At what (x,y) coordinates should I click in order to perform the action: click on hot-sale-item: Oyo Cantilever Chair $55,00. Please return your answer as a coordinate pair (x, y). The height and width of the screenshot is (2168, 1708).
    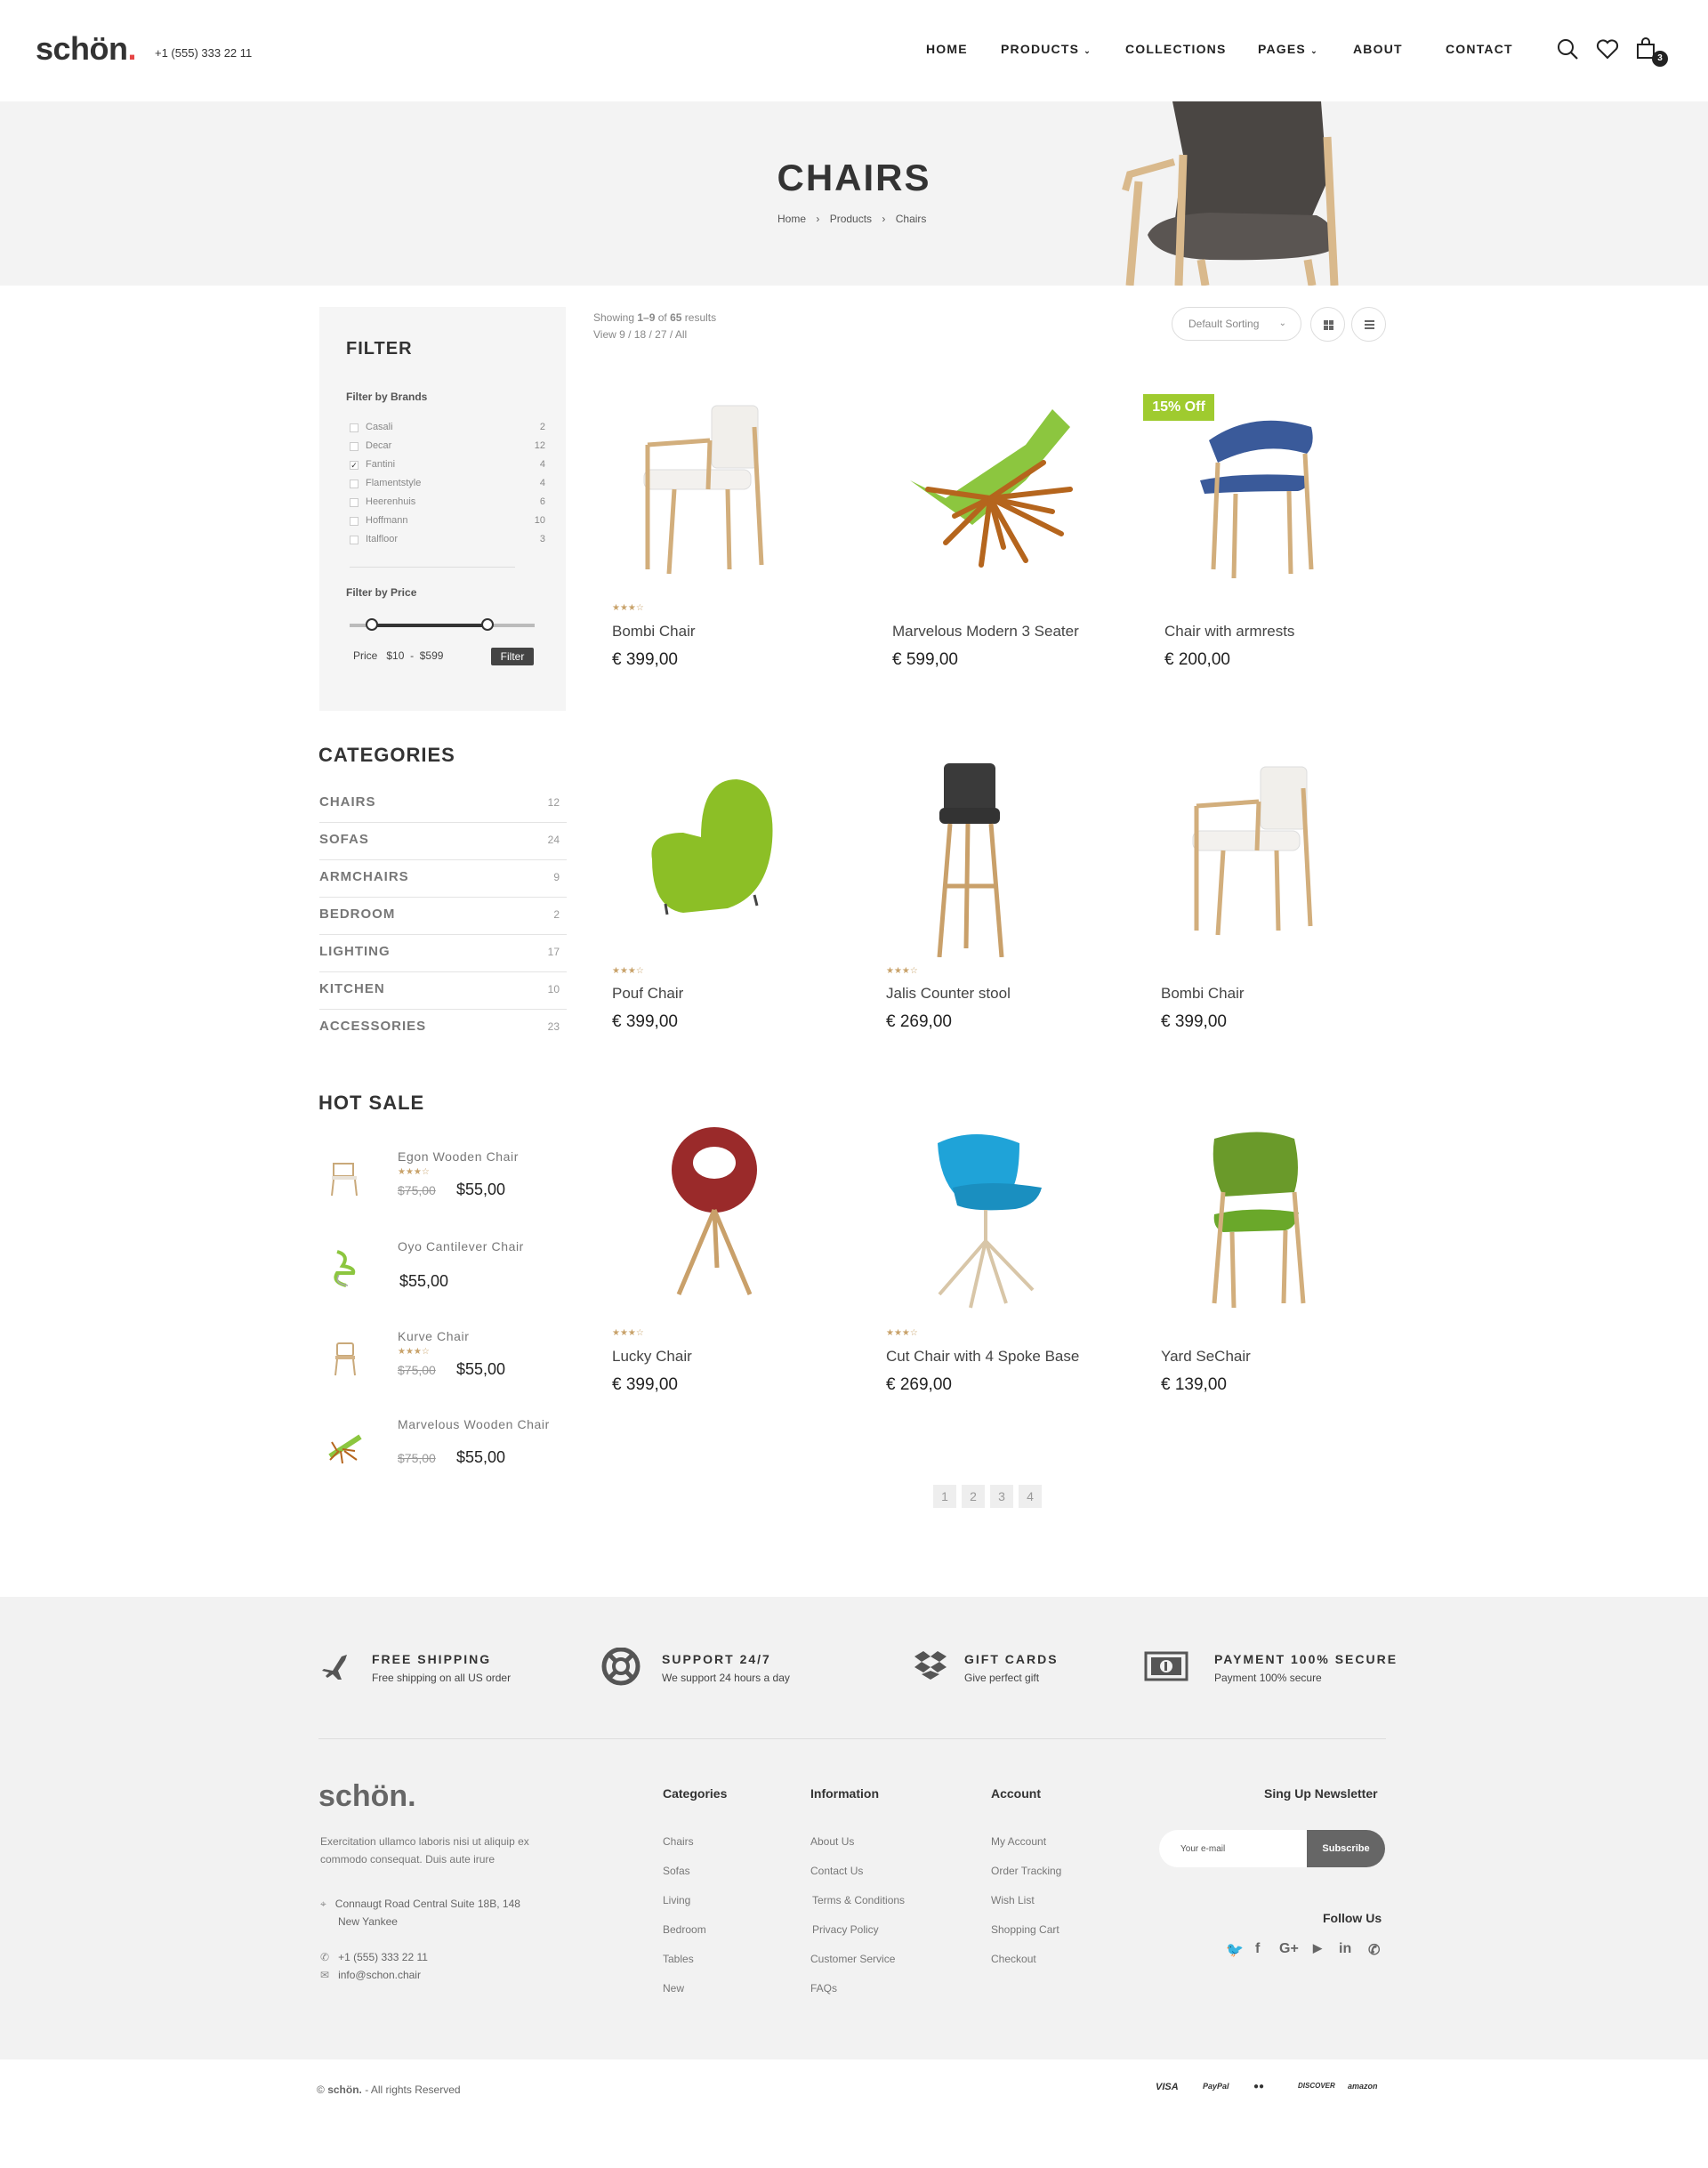
    Looking at the image, I should click on (443, 1275).